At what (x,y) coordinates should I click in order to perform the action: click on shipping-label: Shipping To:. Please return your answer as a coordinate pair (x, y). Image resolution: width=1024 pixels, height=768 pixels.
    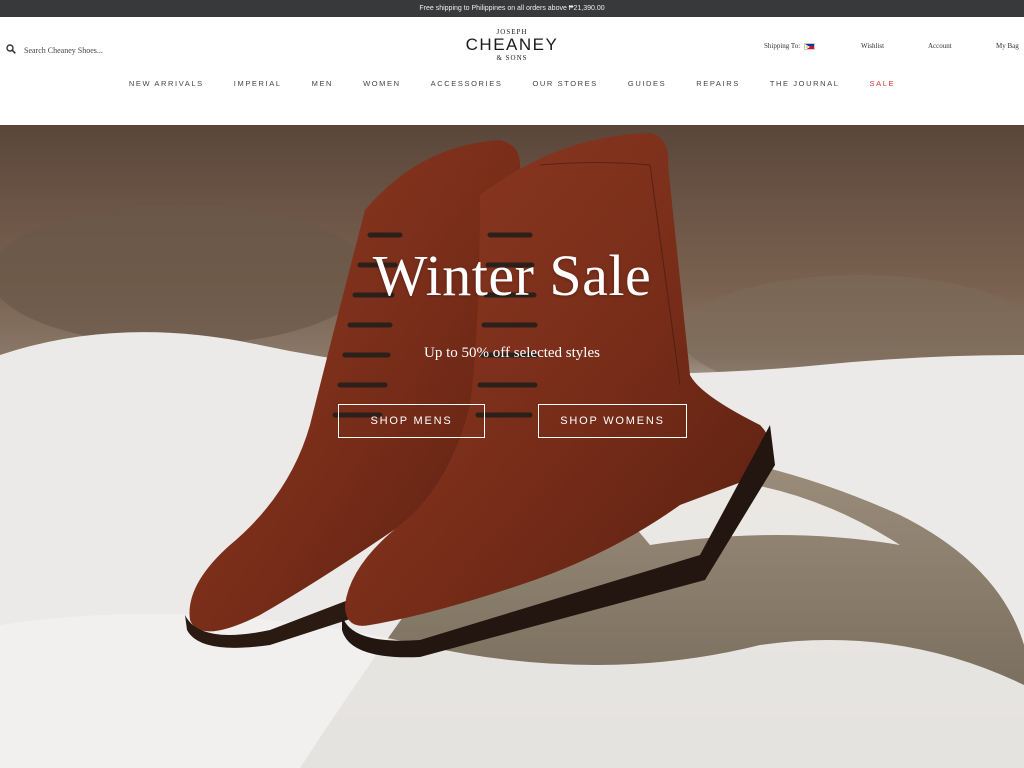
    Looking at the image, I should click on (782, 46).